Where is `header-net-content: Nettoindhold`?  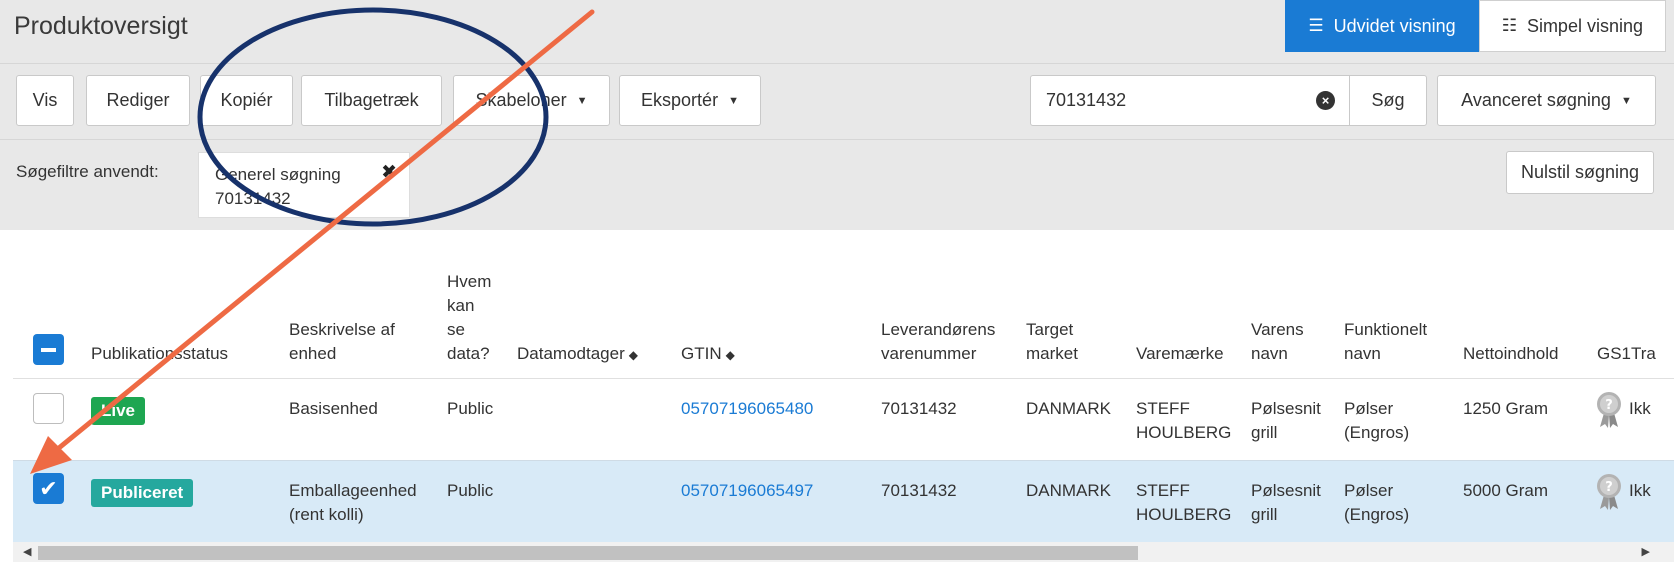
header-net-content: Nettoindhold is located at coordinates (1510, 354).